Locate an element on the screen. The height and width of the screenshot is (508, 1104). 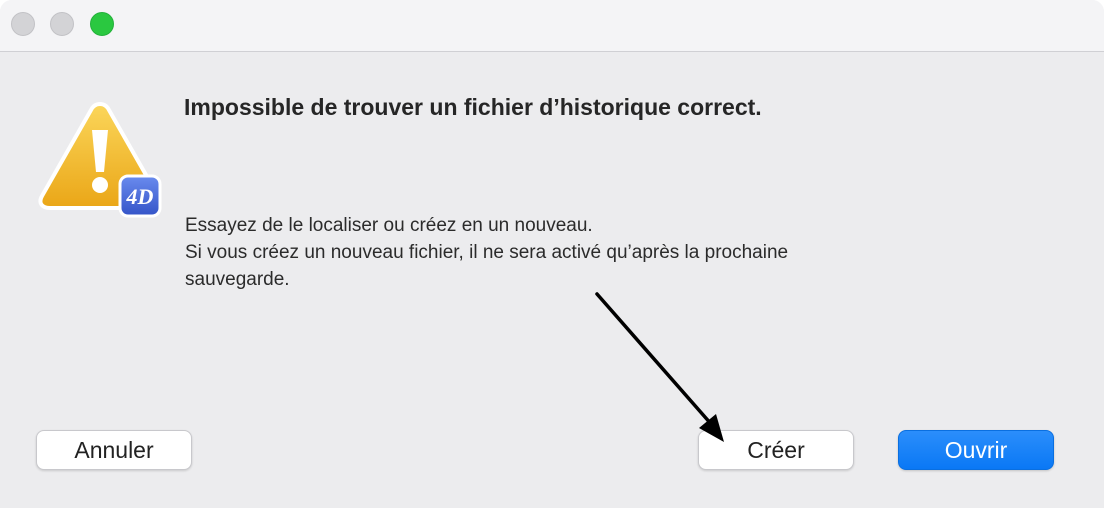
open-button: Ouvrir is located at coordinates (976, 450).